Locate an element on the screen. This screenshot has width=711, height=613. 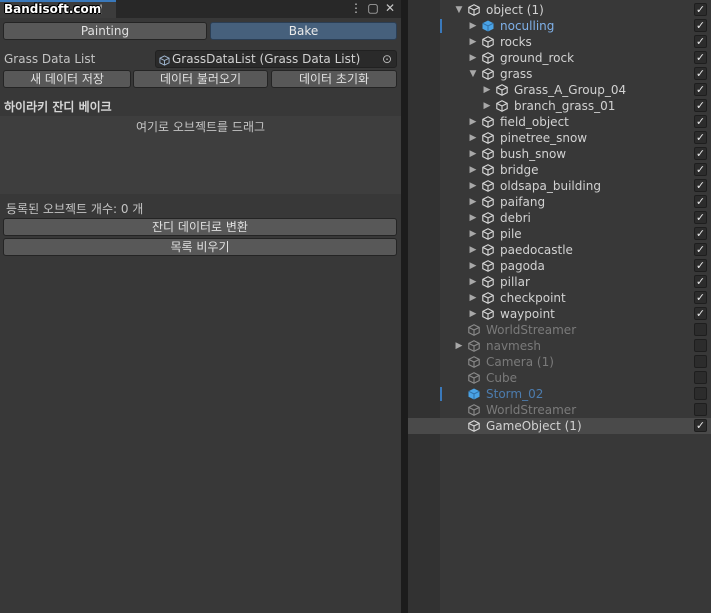
hierarchy-row: ▶ paifang ✓ is located at coordinates (559, 202).